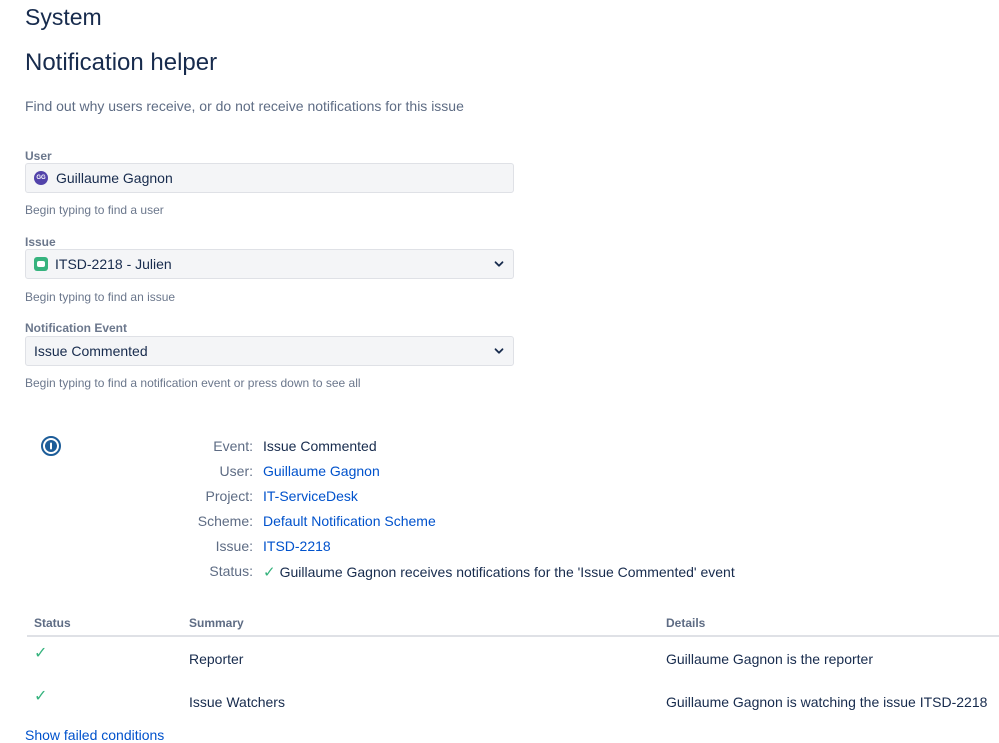 This screenshot has height=743, width=999. I want to click on header-status: Status, so click(104, 624).